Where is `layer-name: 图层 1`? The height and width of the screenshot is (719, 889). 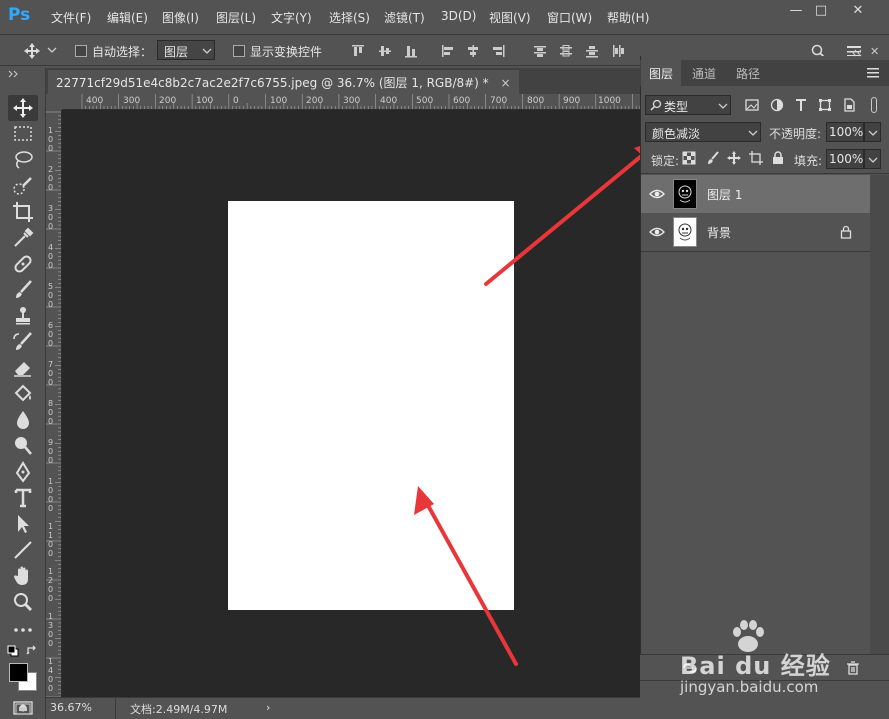
layer-name: 图层 1 is located at coordinates (724, 194).